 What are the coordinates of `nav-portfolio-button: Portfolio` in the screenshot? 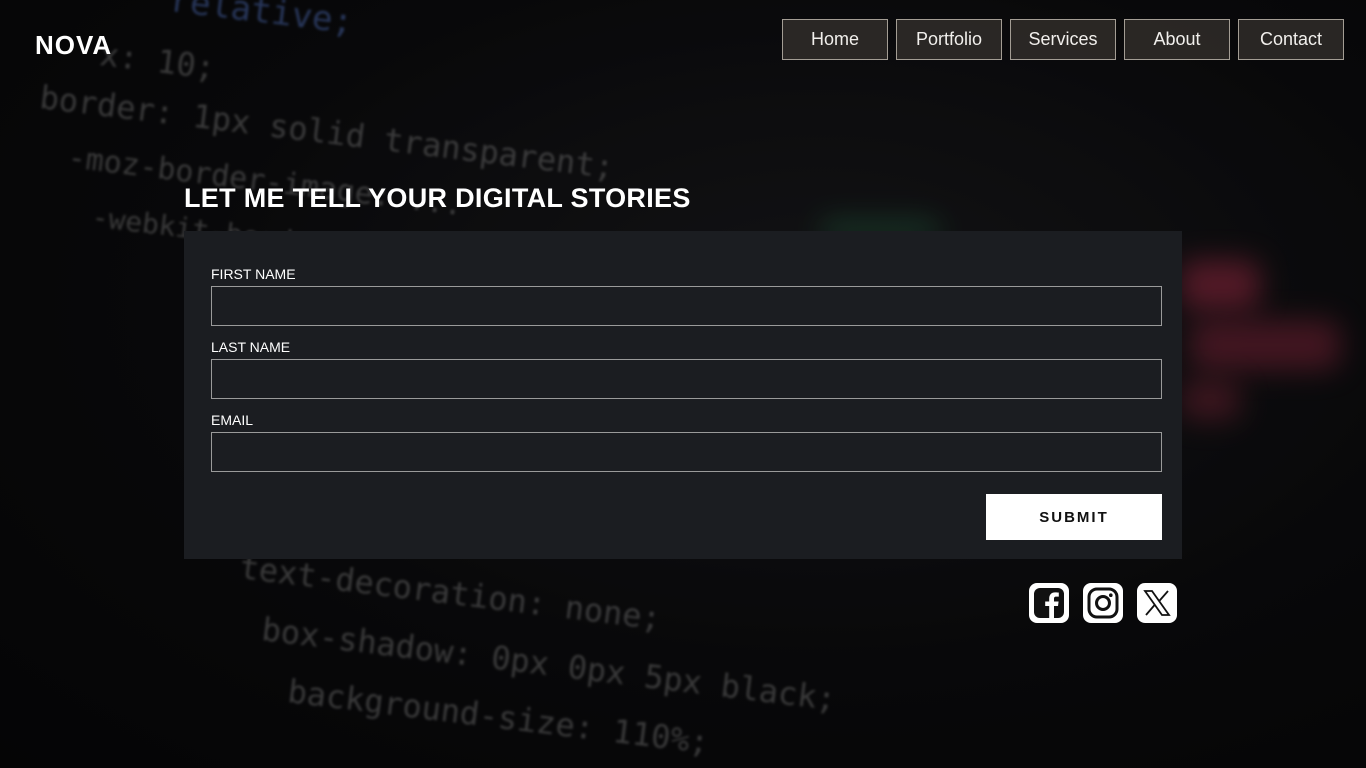 It's located at (949, 39).